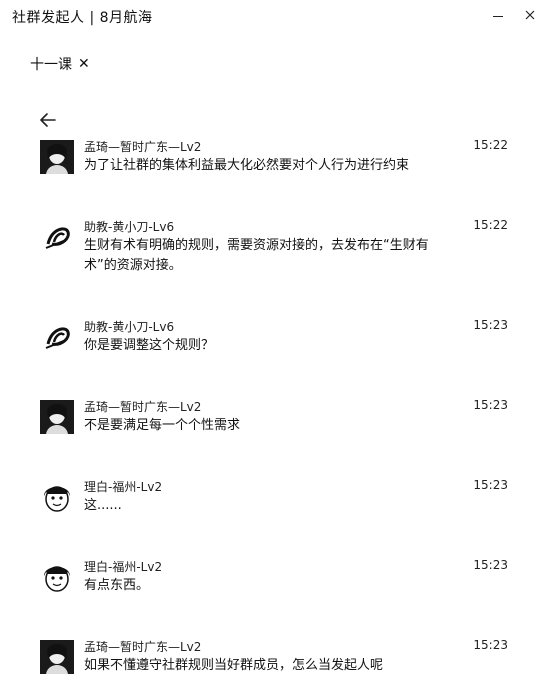 The height and width of the screenshot is (680, 550). I want to click on back-arrow-icon, so click(48, 120).